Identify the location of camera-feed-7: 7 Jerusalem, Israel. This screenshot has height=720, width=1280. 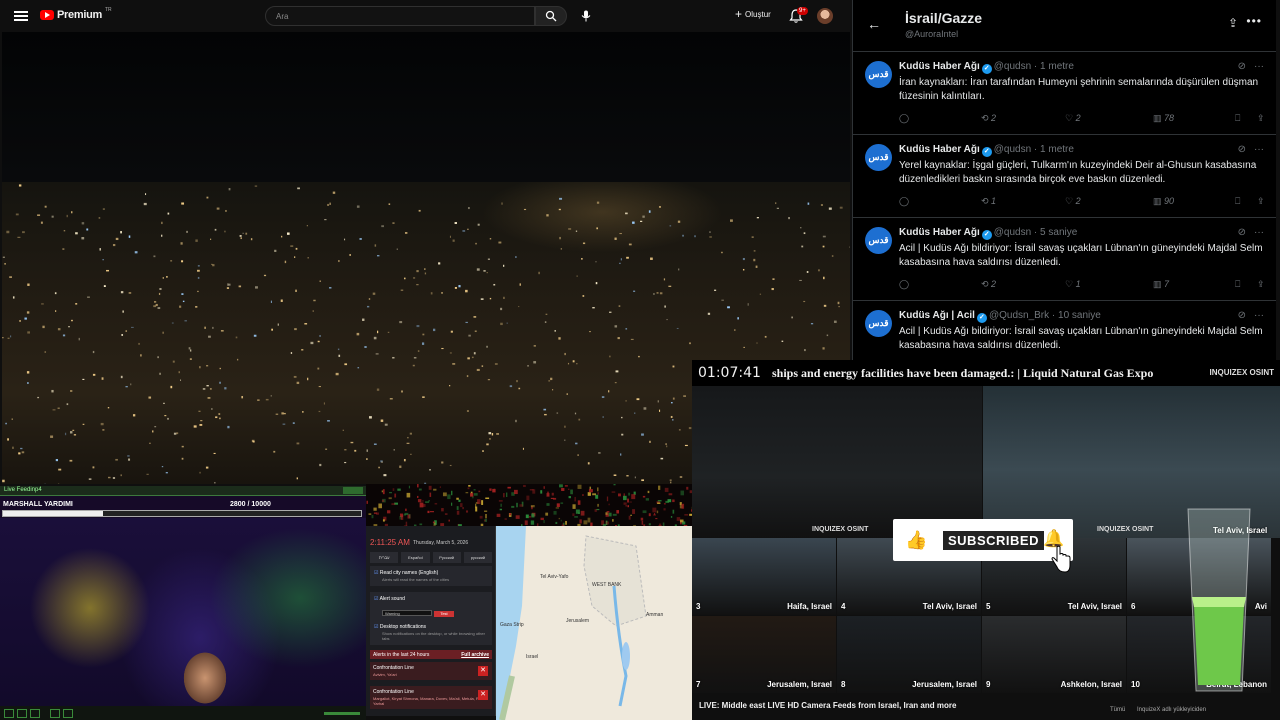
(764, 654).